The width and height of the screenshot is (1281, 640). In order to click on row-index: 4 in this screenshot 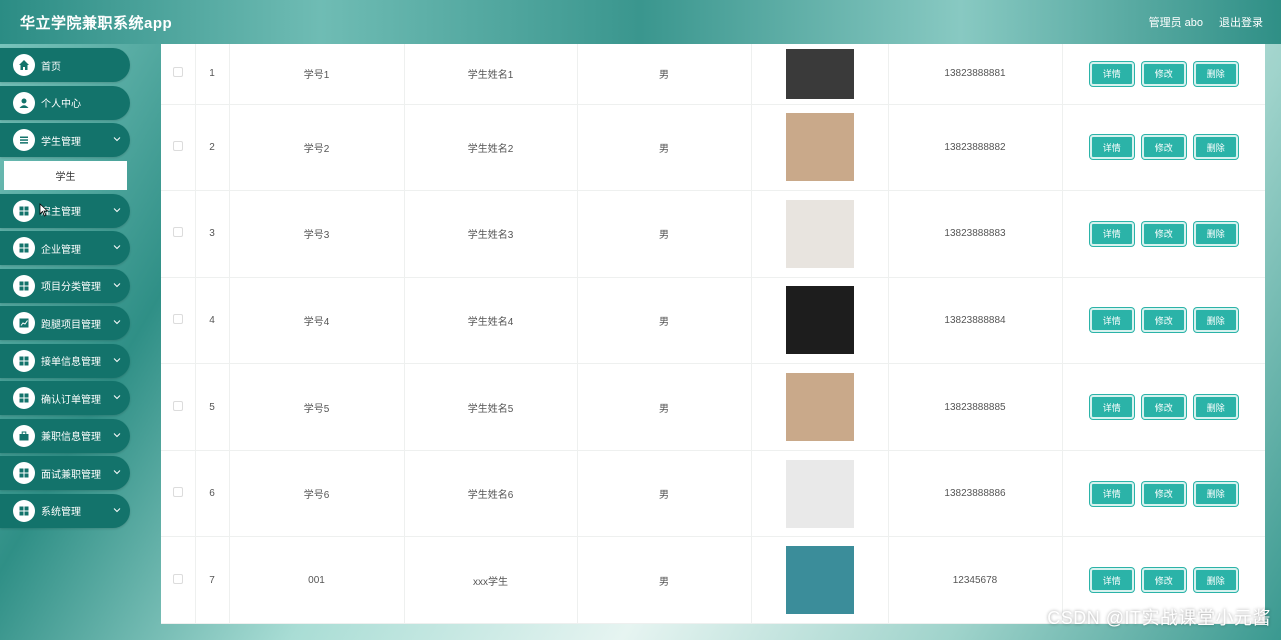, I will do `click(212, 321)`.